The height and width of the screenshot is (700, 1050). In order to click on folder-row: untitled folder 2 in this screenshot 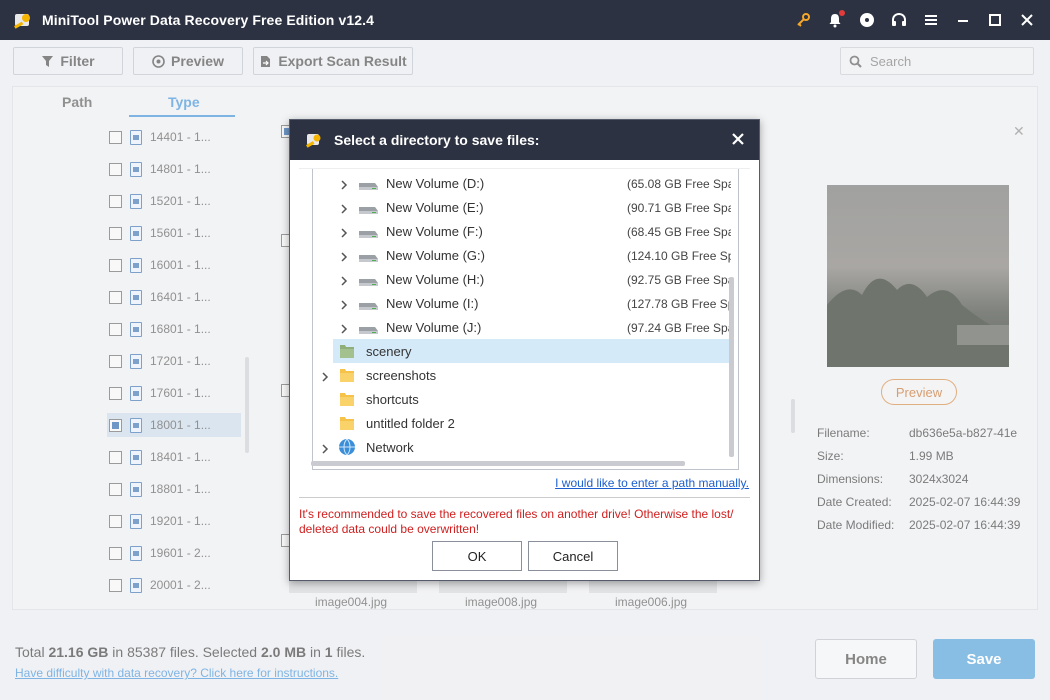, I will do `click(531, 423)`.